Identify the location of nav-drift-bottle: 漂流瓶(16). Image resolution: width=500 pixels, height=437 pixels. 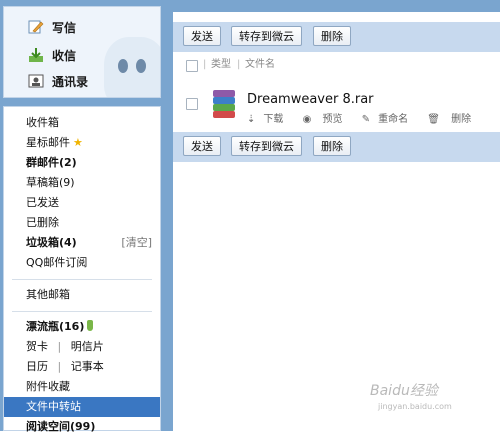
(82, 327).